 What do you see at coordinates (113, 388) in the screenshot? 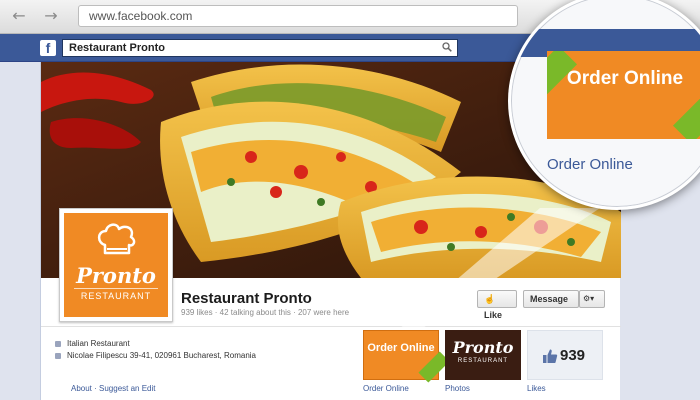
I see `about-links: About · Suggest an Edit` at bounding box center [113, 388].